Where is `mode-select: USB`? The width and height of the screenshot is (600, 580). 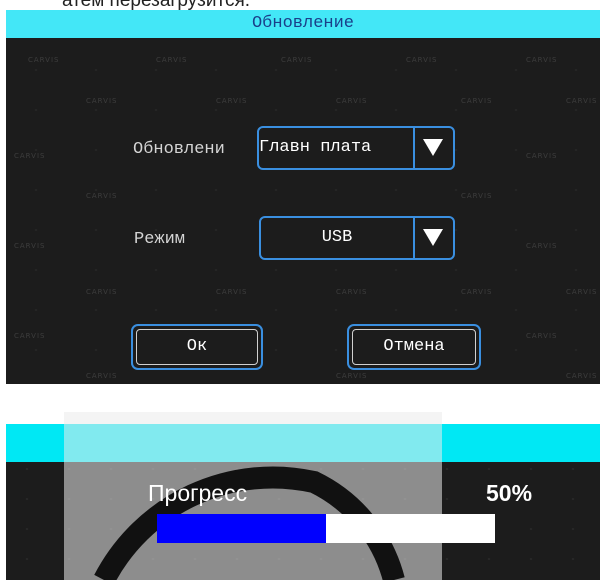 mode-select: USB is located at coordinates (357, 238).